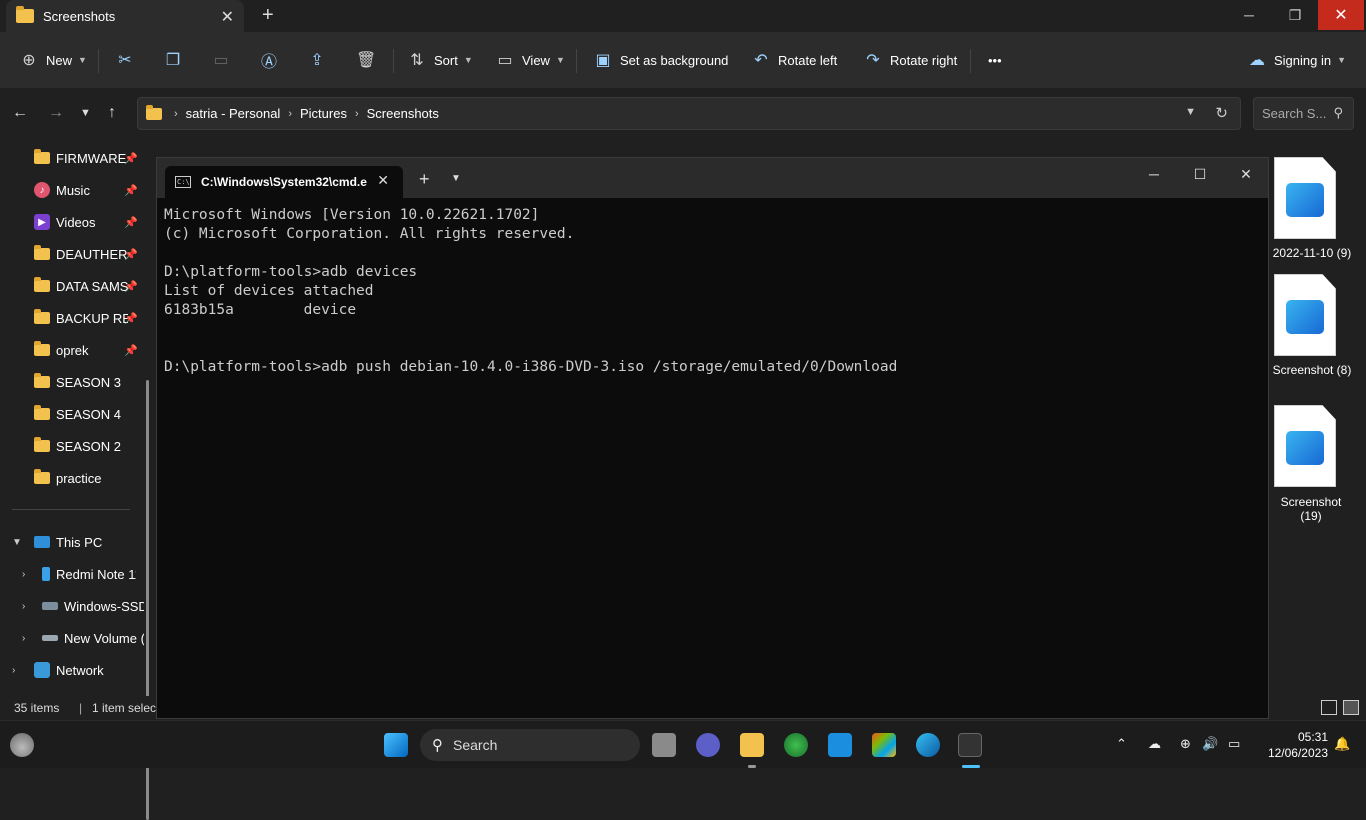  Describe the element at coordinates (284, 182) in the screenshot. I see `terminal-tab: C:\ C:\Windows\System32\cmd.e ✕` at that location.